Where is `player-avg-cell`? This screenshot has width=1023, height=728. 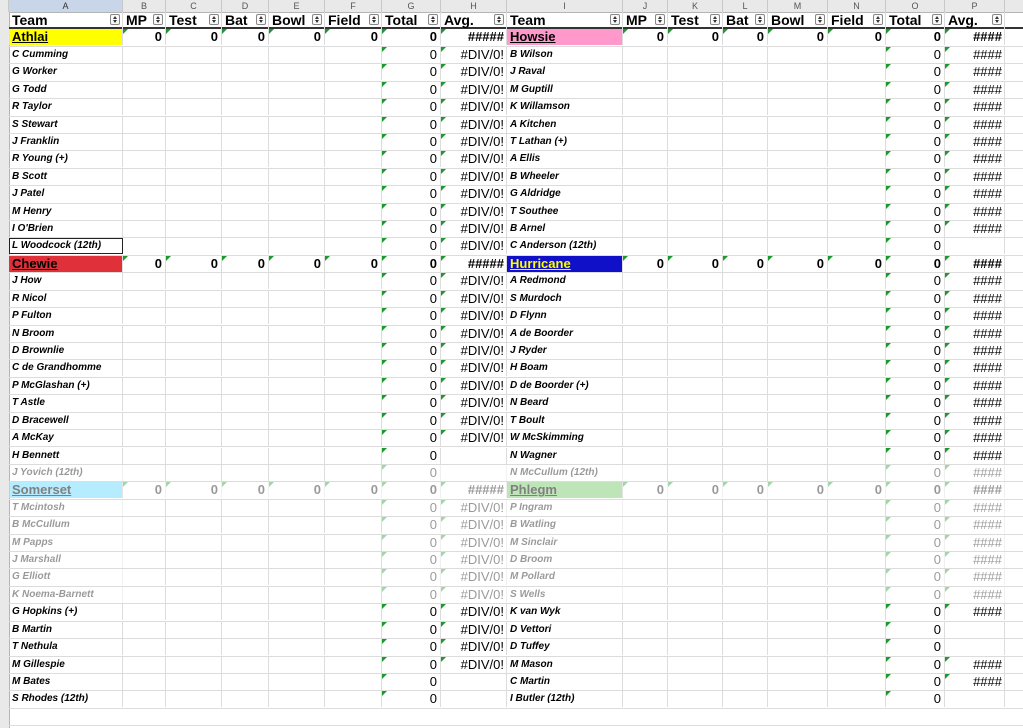
player-avg-cell is located at coordinates (474, 681).